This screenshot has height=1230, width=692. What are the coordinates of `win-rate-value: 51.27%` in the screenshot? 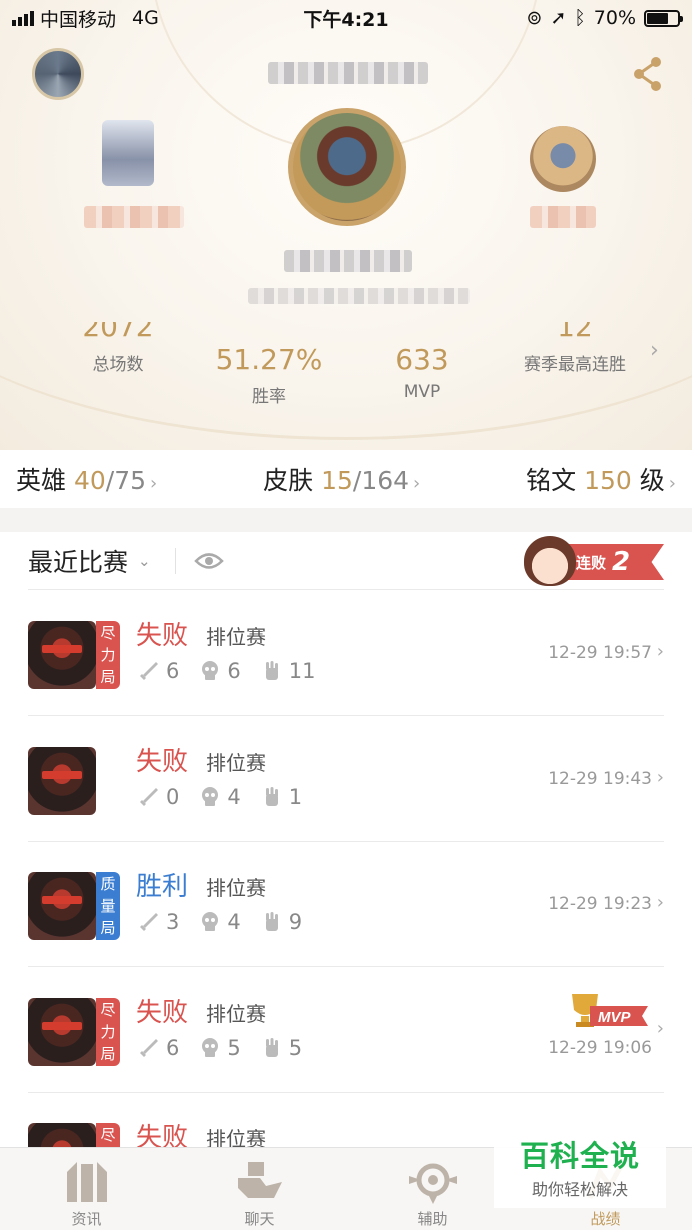 It's located at (269, 359).